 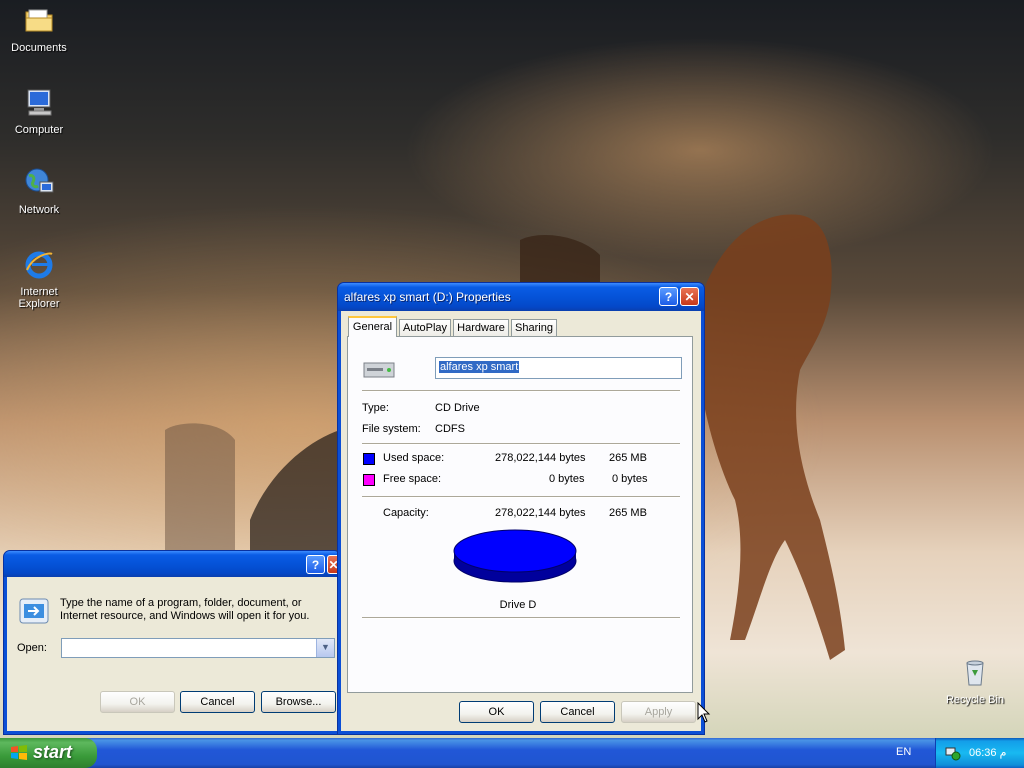 What do you see at coordinates (987, 752) in the screenshot?
I see `clock: 06:36 م` at bounding box center [987, 752].